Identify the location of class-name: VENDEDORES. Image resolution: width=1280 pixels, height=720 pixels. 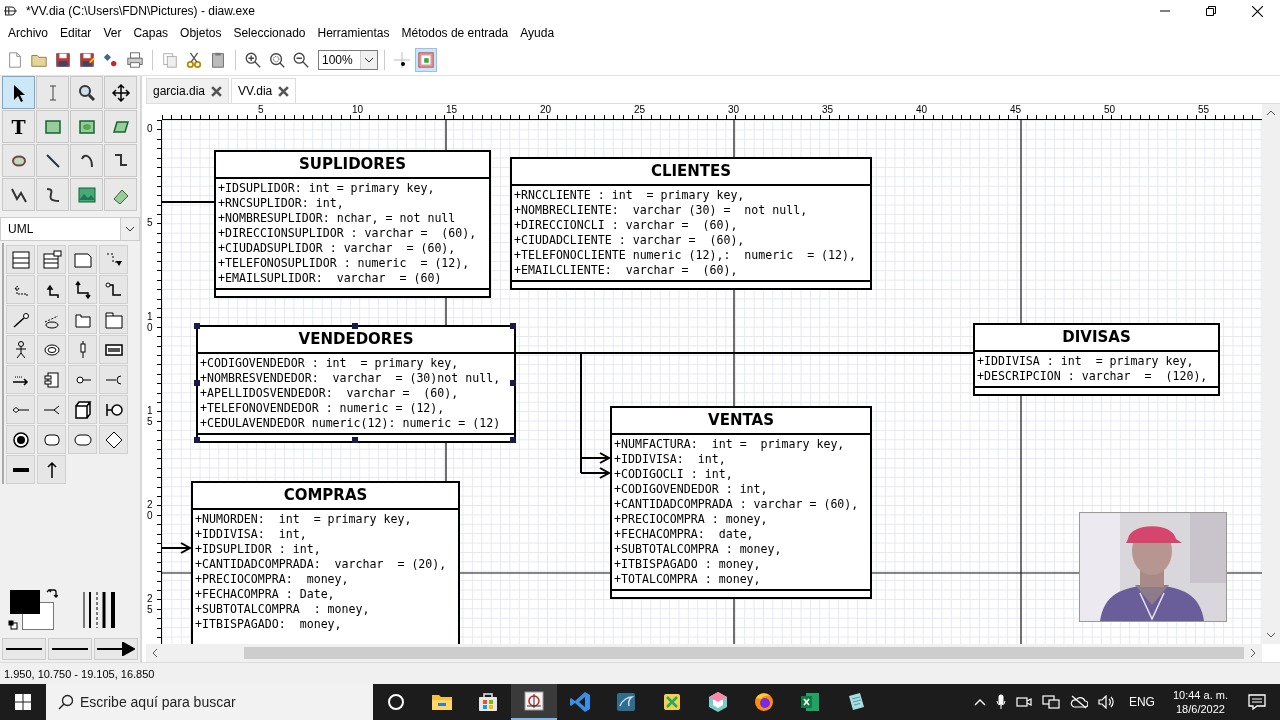
(356, 340).